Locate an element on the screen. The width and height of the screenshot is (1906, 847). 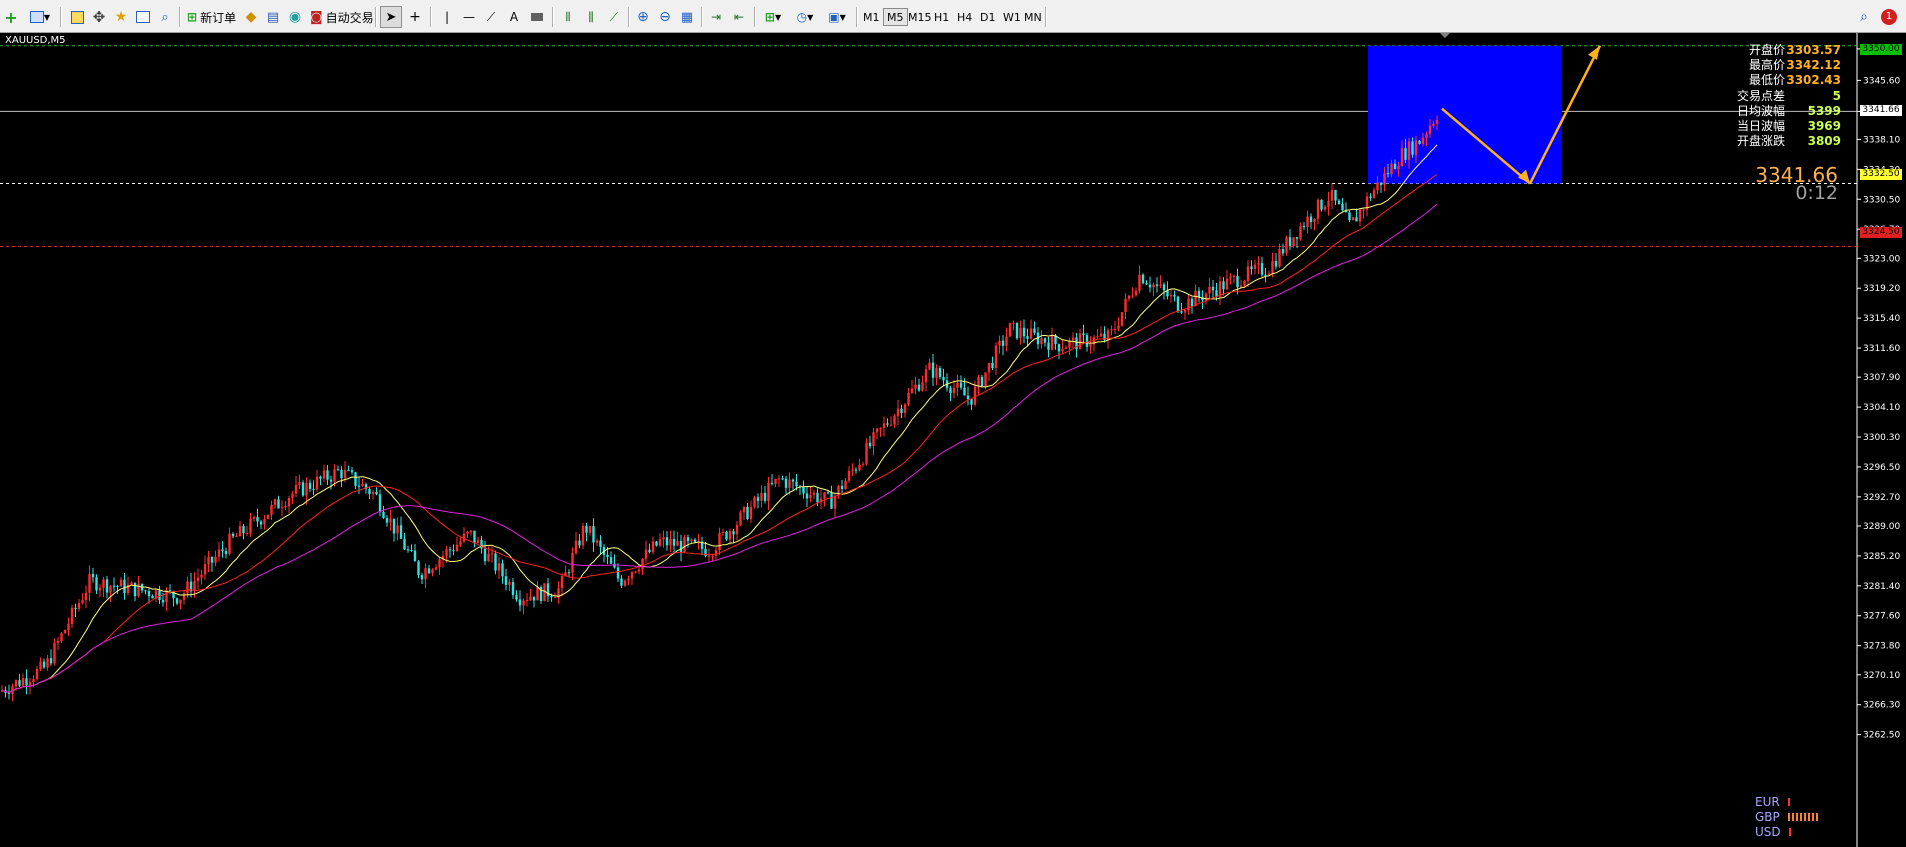
line-chart-icon: ⟋ is located at coordinates (614, 17).